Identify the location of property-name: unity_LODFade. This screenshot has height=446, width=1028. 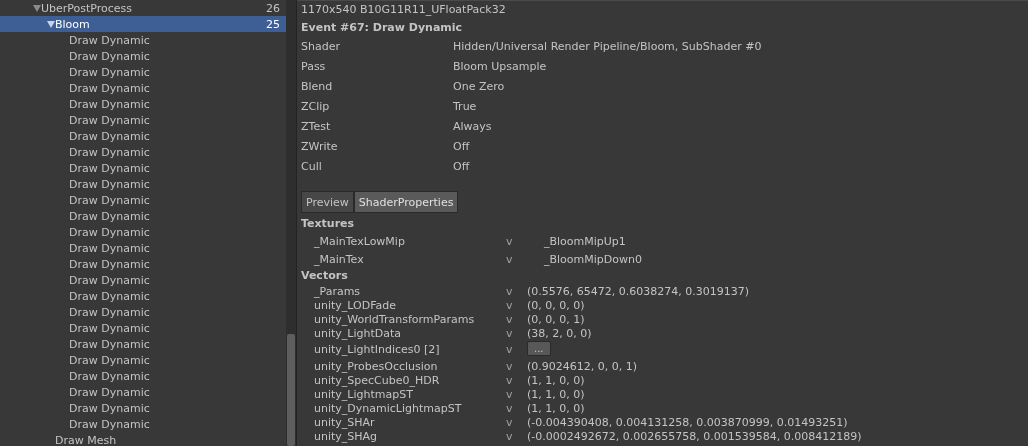
(355, 305).